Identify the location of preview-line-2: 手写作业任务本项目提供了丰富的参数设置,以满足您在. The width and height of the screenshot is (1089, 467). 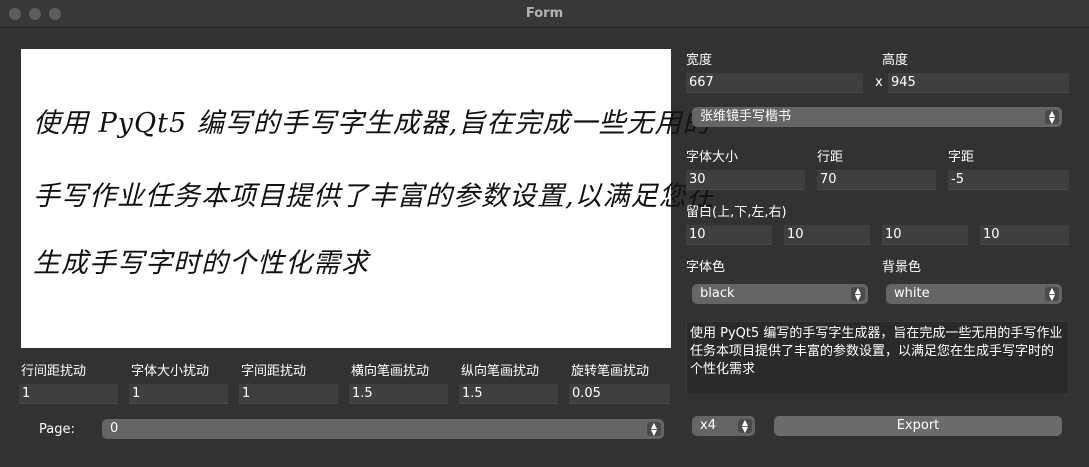
(374, 196).